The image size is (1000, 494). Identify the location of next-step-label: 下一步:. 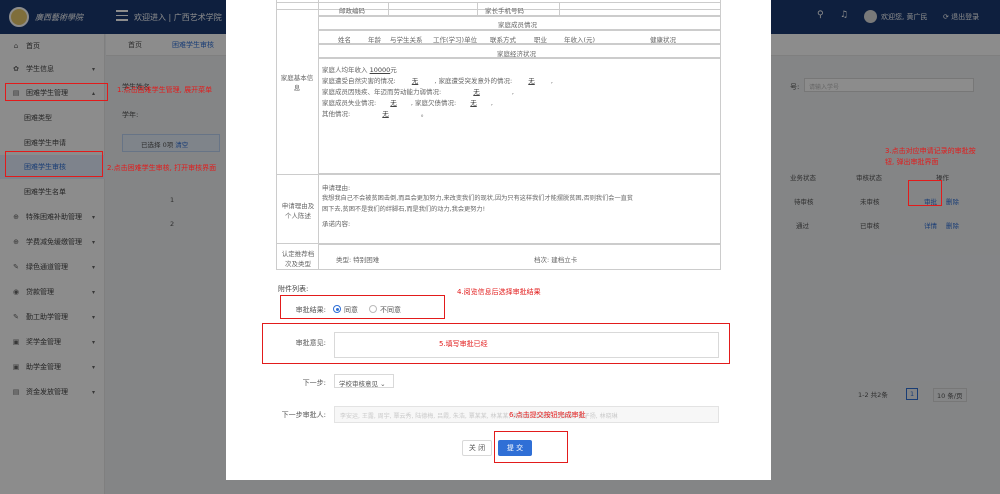
(314, 383).